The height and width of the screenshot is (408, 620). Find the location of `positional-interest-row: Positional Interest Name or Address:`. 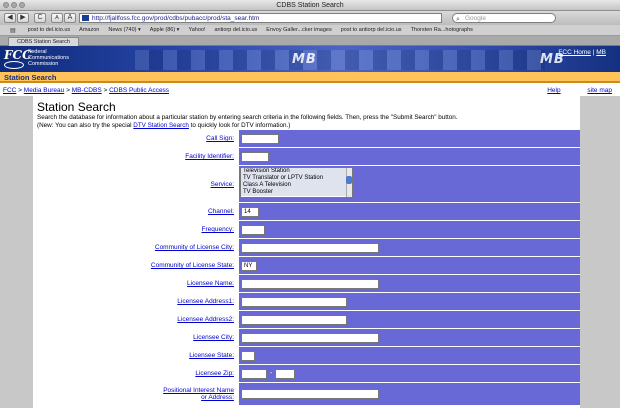

positional-interest-row: Positional Interest Name or Address: is located at coordinates (306, 394).